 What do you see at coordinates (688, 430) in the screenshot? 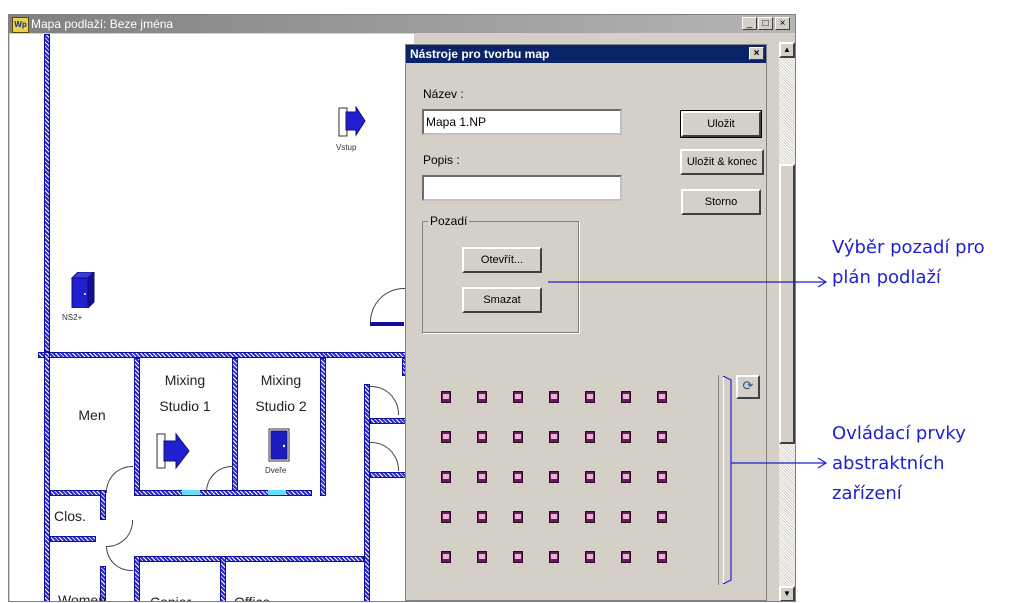
I see `annotation-pointers` at bounding box center [688, 430].